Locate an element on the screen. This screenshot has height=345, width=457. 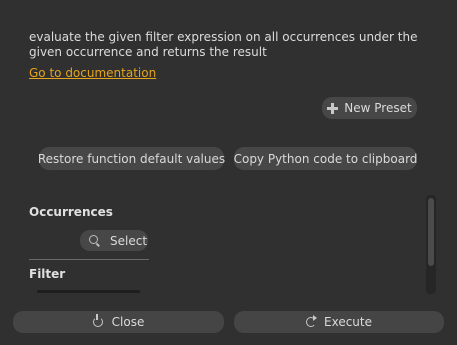
restore-defaults-label: Restore function default values is located at coordinates (131, 158).